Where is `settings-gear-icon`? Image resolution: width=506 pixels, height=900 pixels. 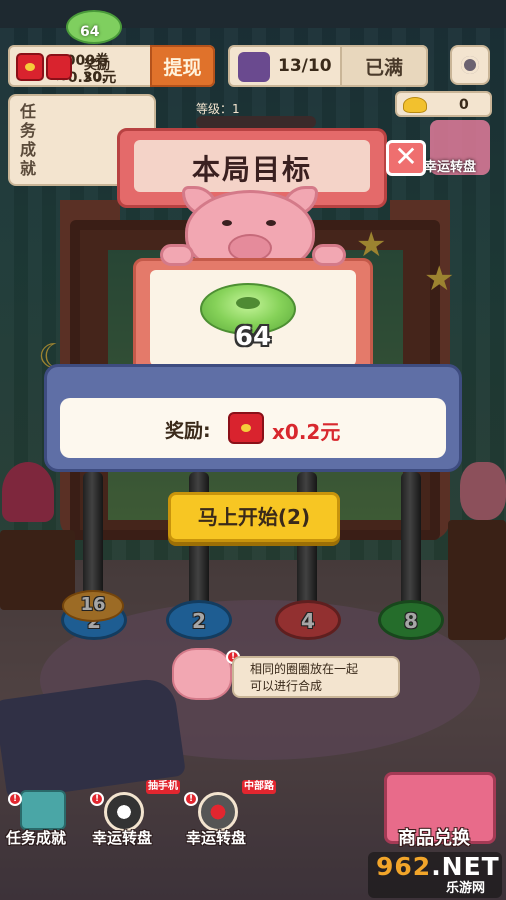 settings-gear-icon is located at coordinates (470, 65).